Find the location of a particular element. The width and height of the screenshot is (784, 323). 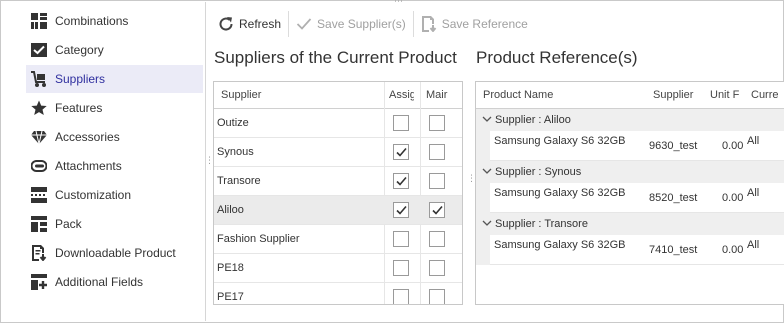

supplier-name: Transore is located at coordinates (239, 181).